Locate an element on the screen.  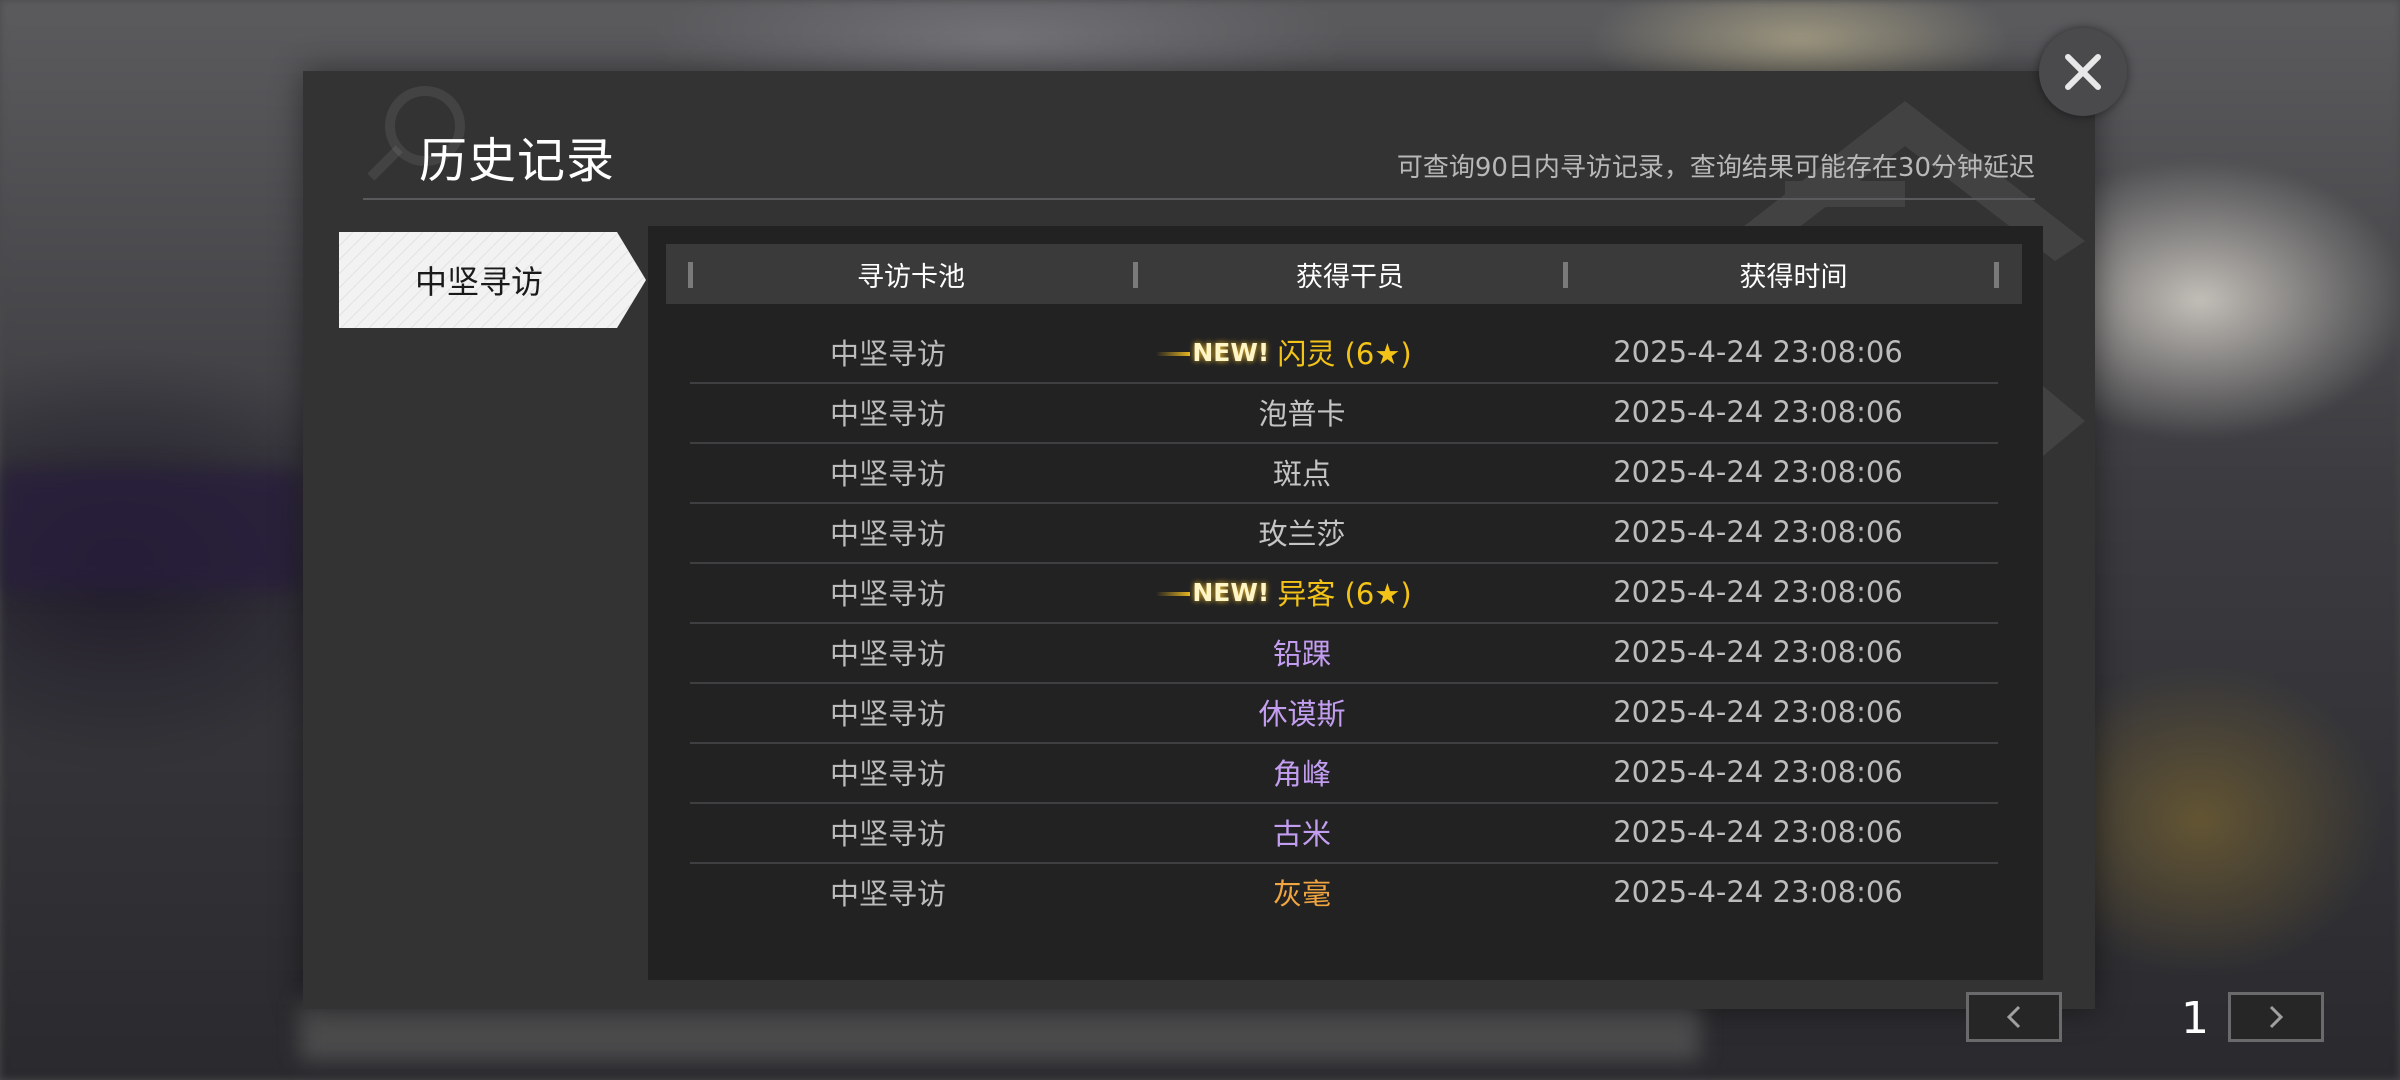
operator-name: 古米 is located at coordinates (1301, 834).